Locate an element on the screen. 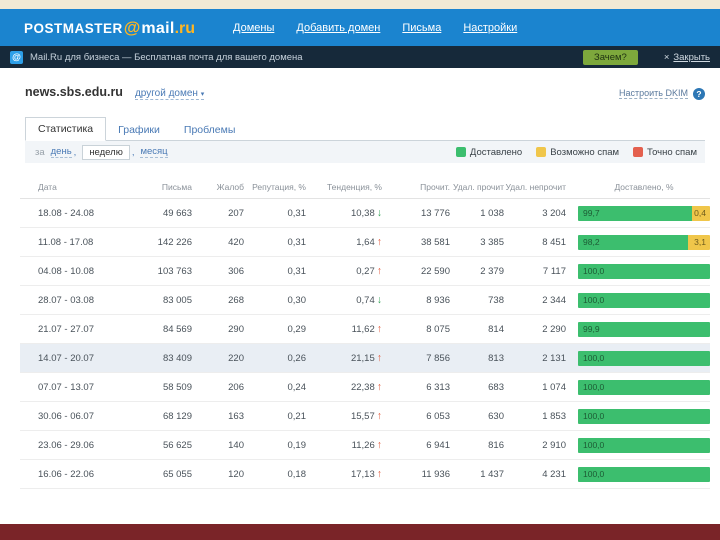  cell-letters: 83 005 is located at coordinates (177, 300).